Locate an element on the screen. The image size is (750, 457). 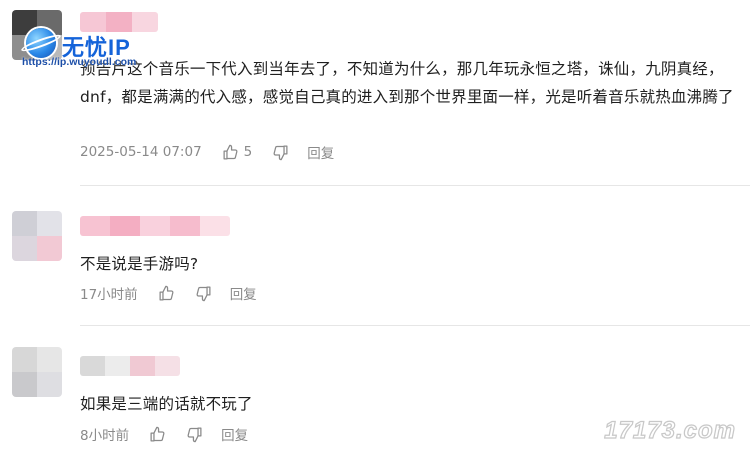
comment-meta: 8小时前 回复 is located at coordinates (164, 434).